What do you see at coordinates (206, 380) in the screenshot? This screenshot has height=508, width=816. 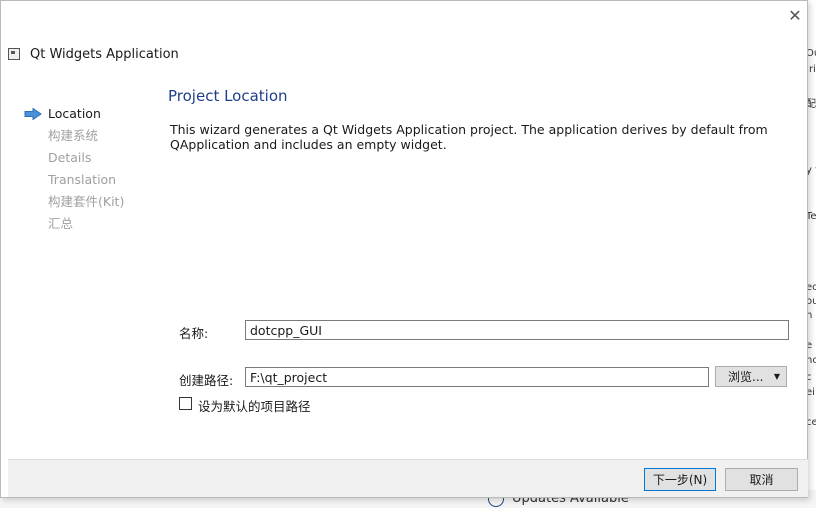 I see `path-label: 创建路径:` at bounding box center [206, 380].